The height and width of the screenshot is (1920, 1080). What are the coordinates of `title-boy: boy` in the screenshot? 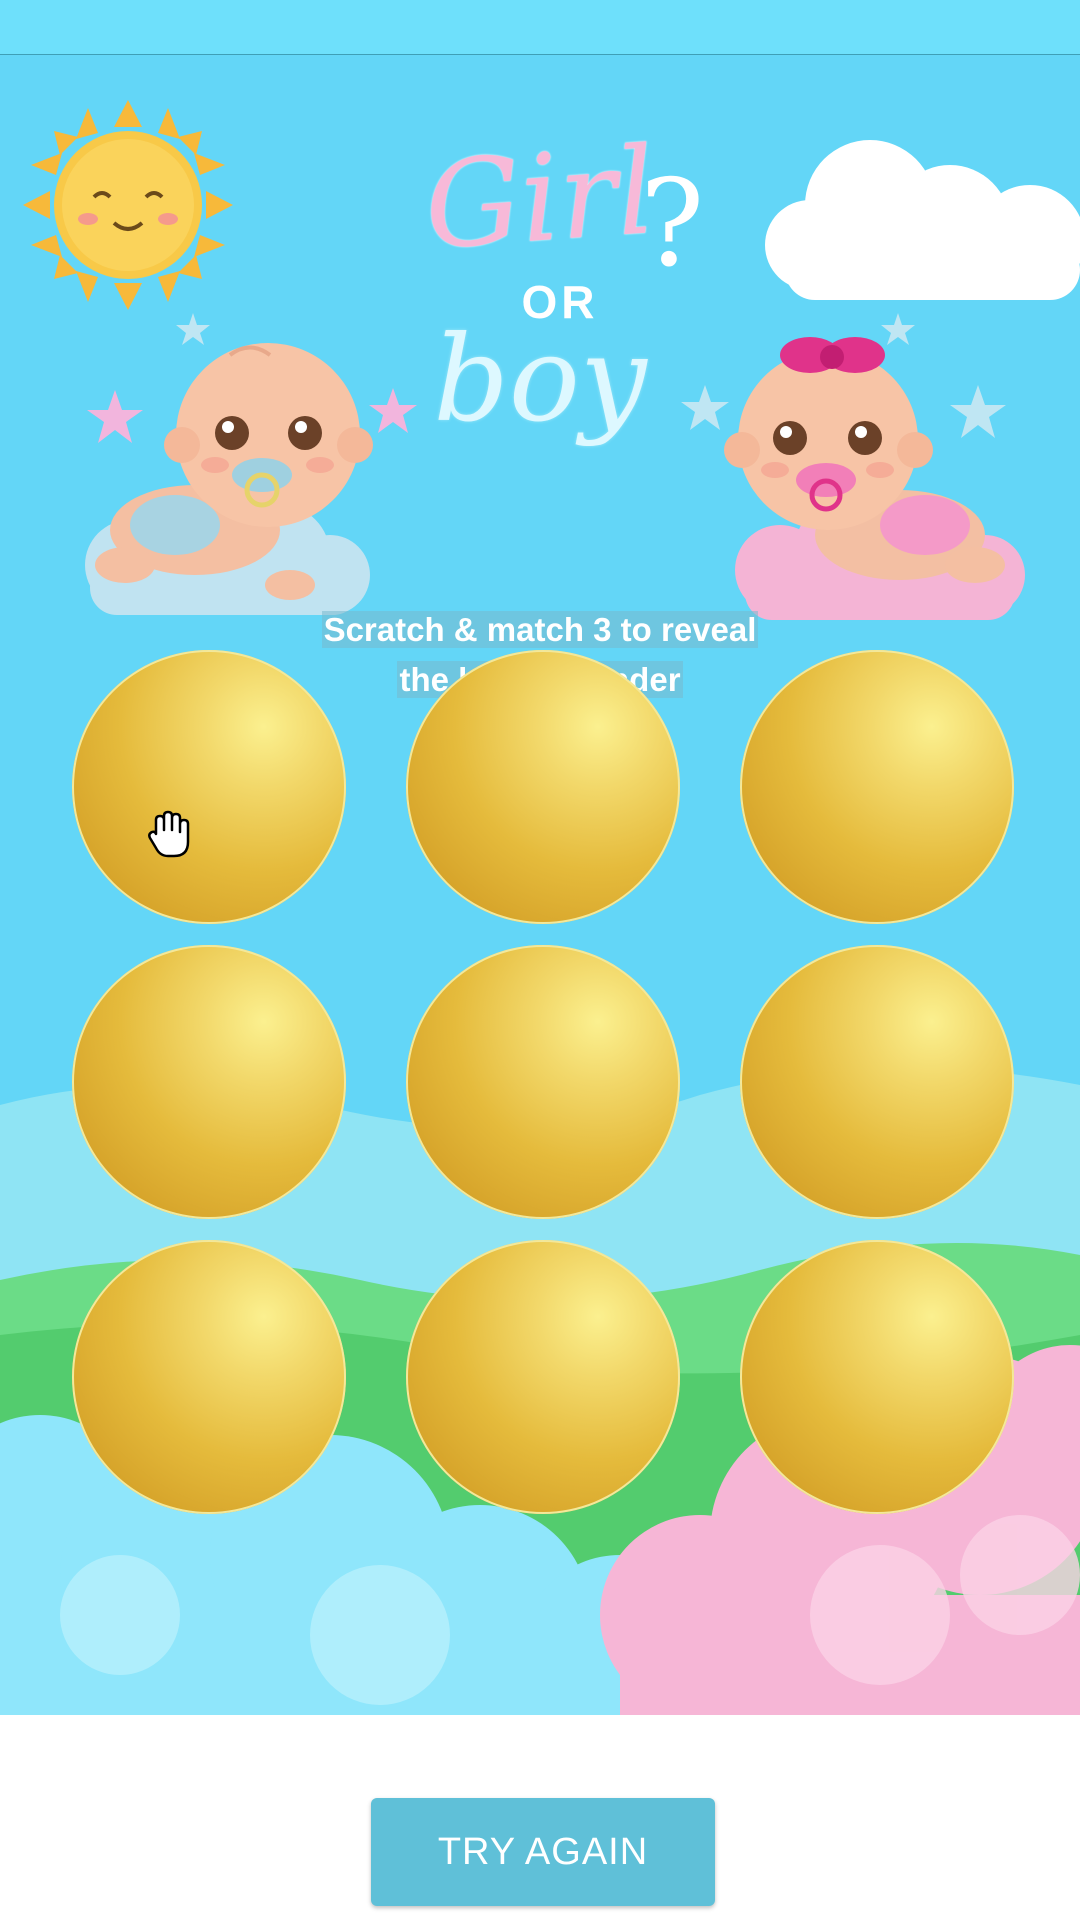 It's located at (540, 379).